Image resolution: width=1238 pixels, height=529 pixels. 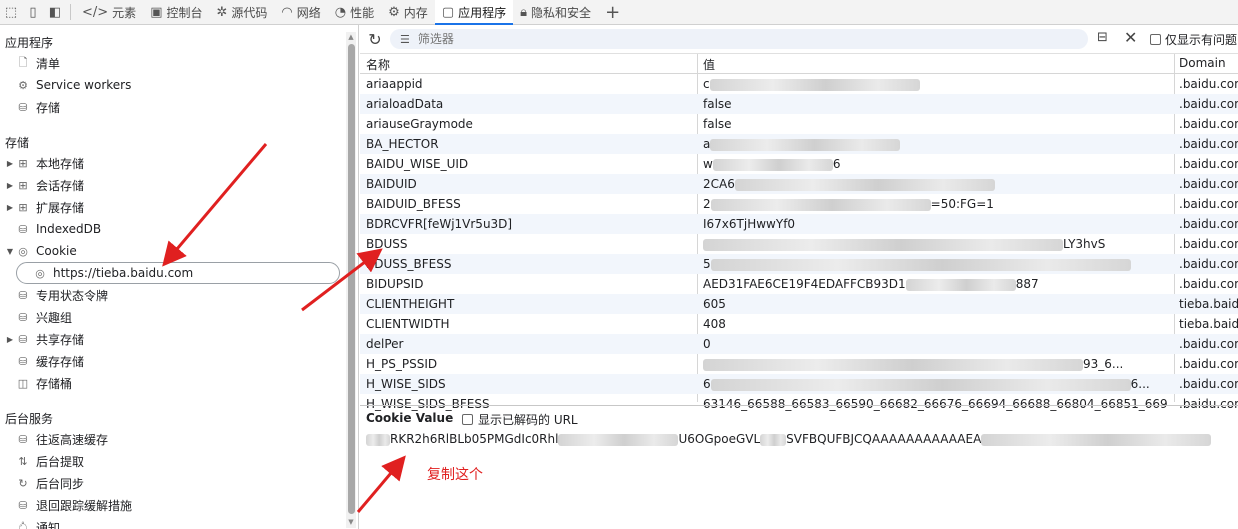 I want to click on sidebar-item-cookie: ▼ ◎ Cookie, so click(x=170, y=251).